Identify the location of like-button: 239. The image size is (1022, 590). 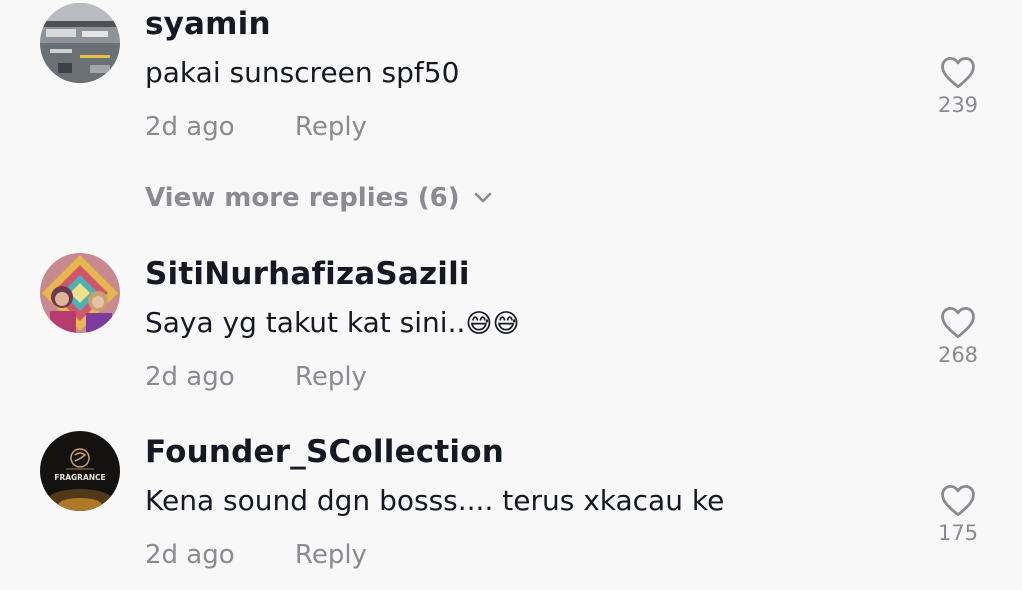
(958, 86).